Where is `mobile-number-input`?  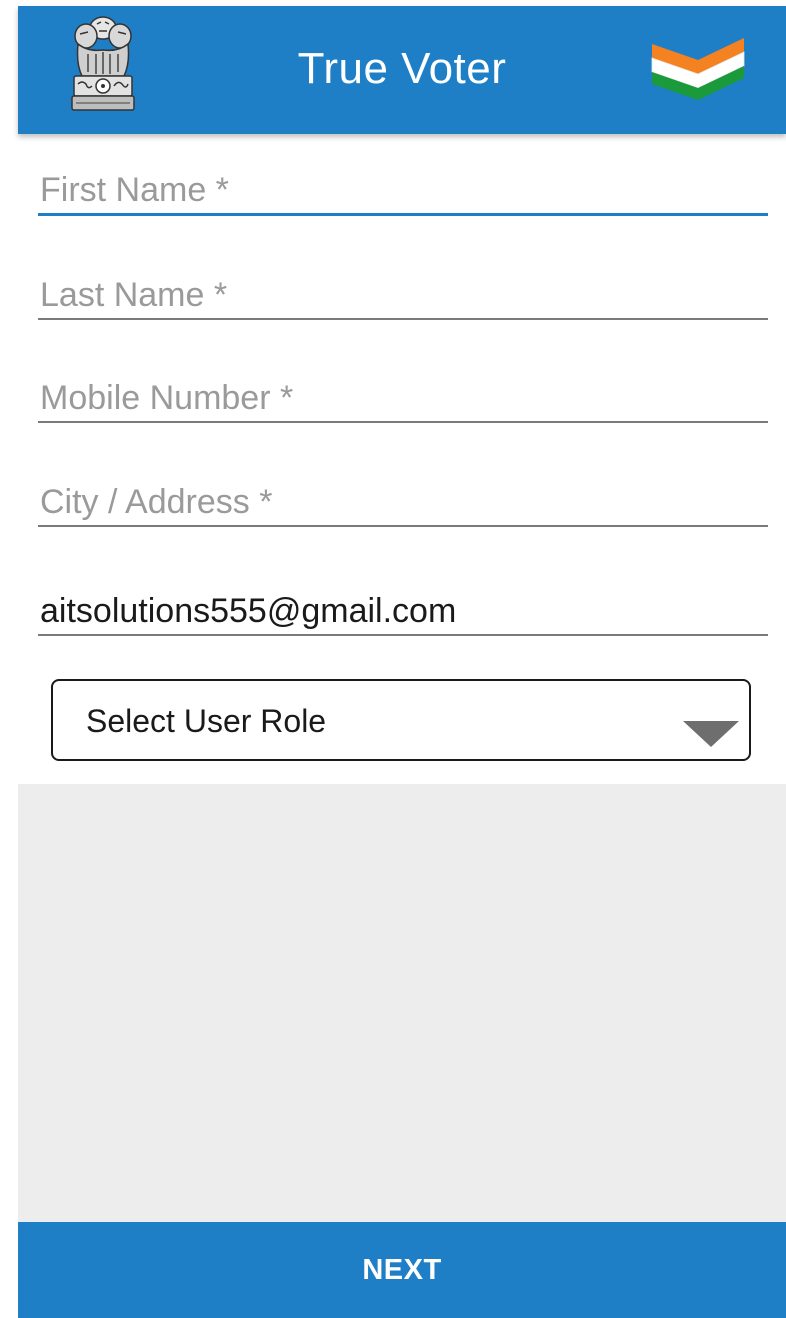 mobile-number-input is located at coordinates (403, 399).